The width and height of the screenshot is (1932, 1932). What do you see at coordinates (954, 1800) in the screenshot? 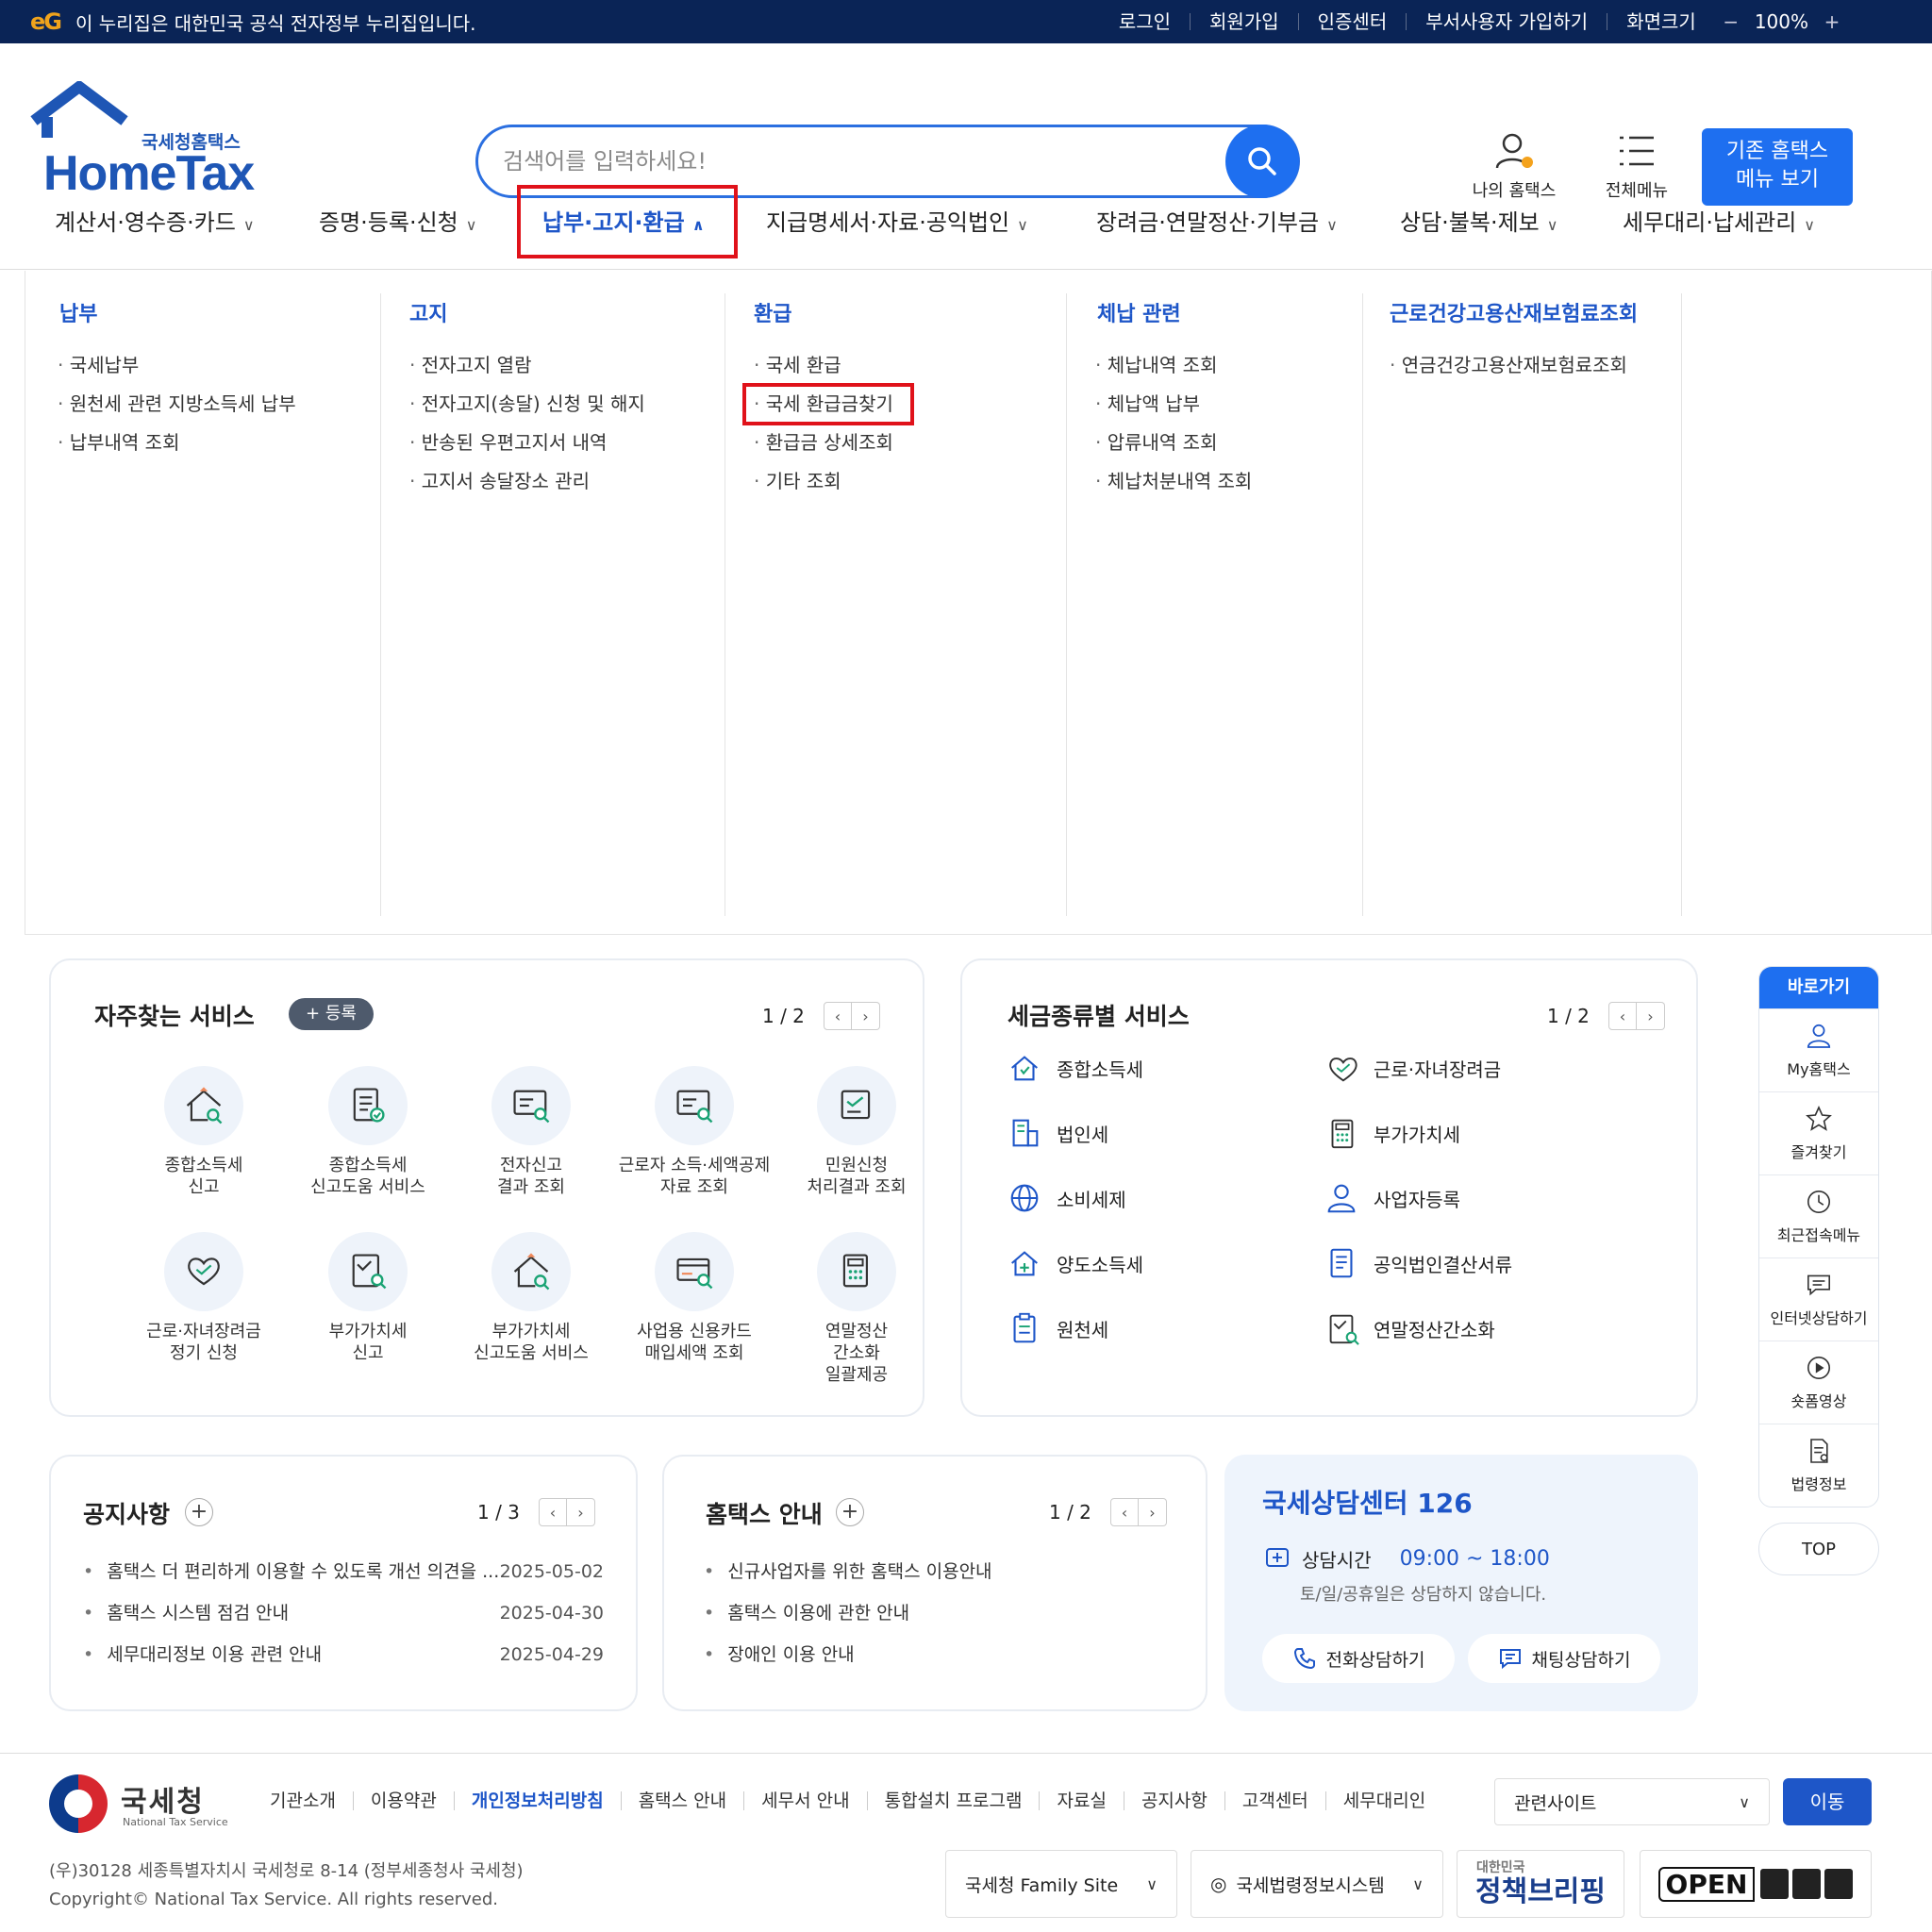
I see `footer-link: 통합설치 프로그램` at bounding box center [954, 1800].